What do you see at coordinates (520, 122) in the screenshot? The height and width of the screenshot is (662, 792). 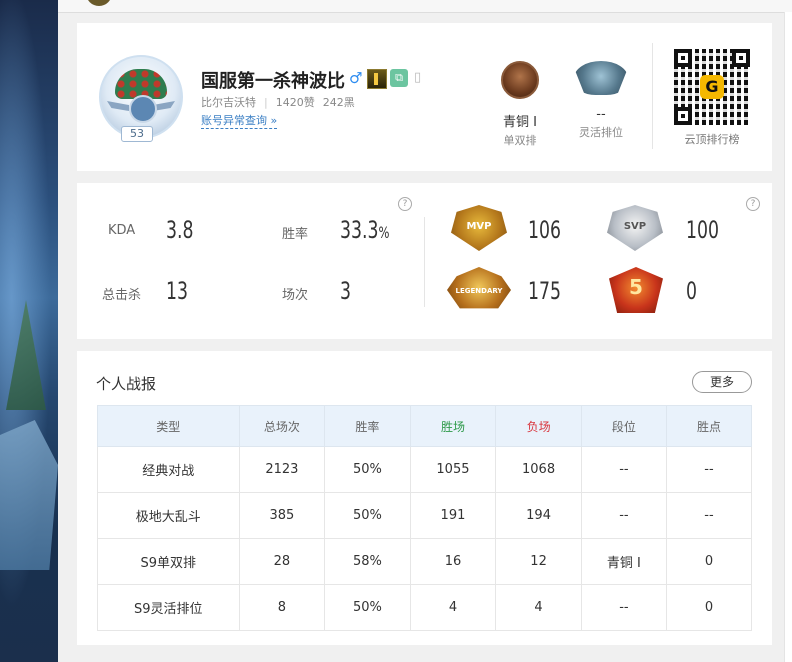 I see `rank-solo-tier: 青铜 Ⅰ` at bounding box center [520, 122].